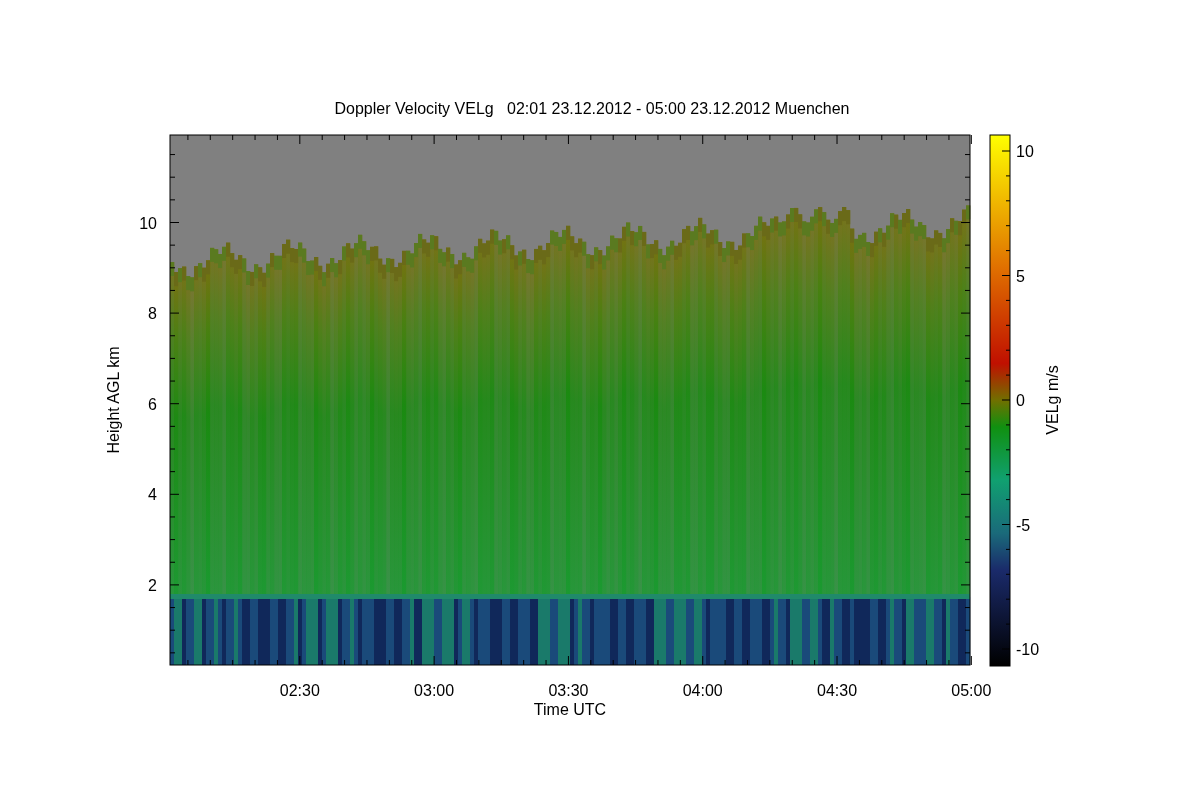  Describe the element at coordinates (1020, 276) in the screenshot. I see `colorbar-tick-label: 5` at that location.